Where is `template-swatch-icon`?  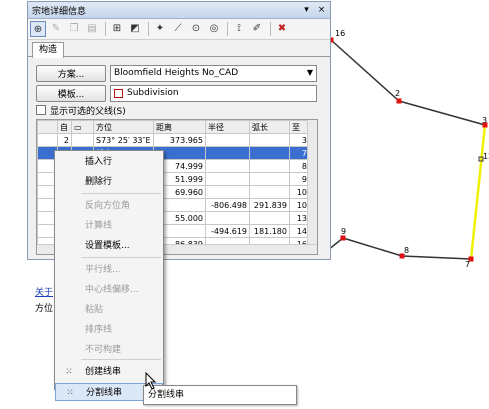
template-swatch-icon is located at coordinates (118, 93).